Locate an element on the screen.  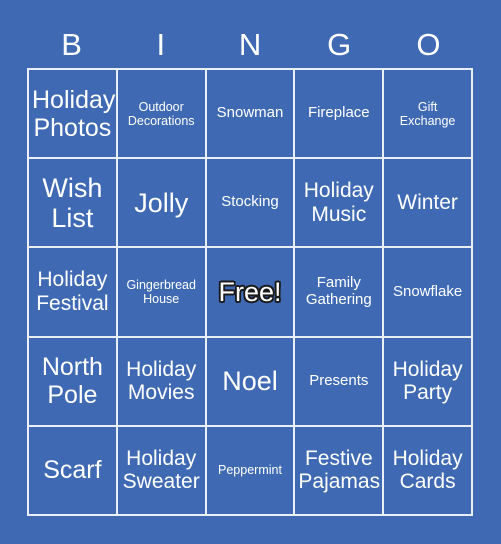
bingo-cell-label: Wish List is located at coordinates (72, 202).